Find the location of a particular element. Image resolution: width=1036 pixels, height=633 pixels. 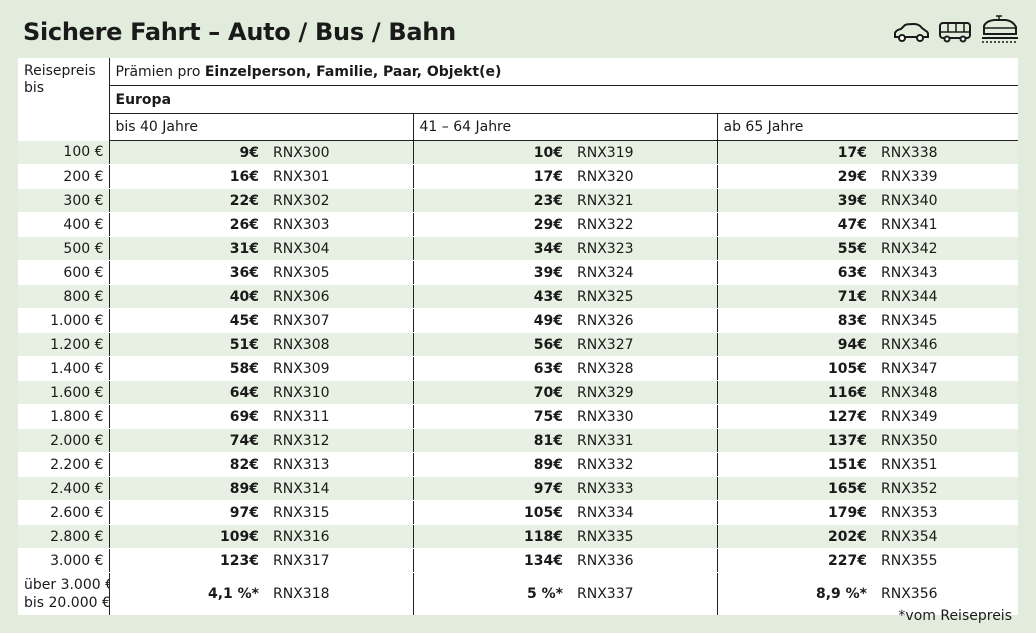

reisepreis-cell: 1.400 € is located at coordinates (64, 368).